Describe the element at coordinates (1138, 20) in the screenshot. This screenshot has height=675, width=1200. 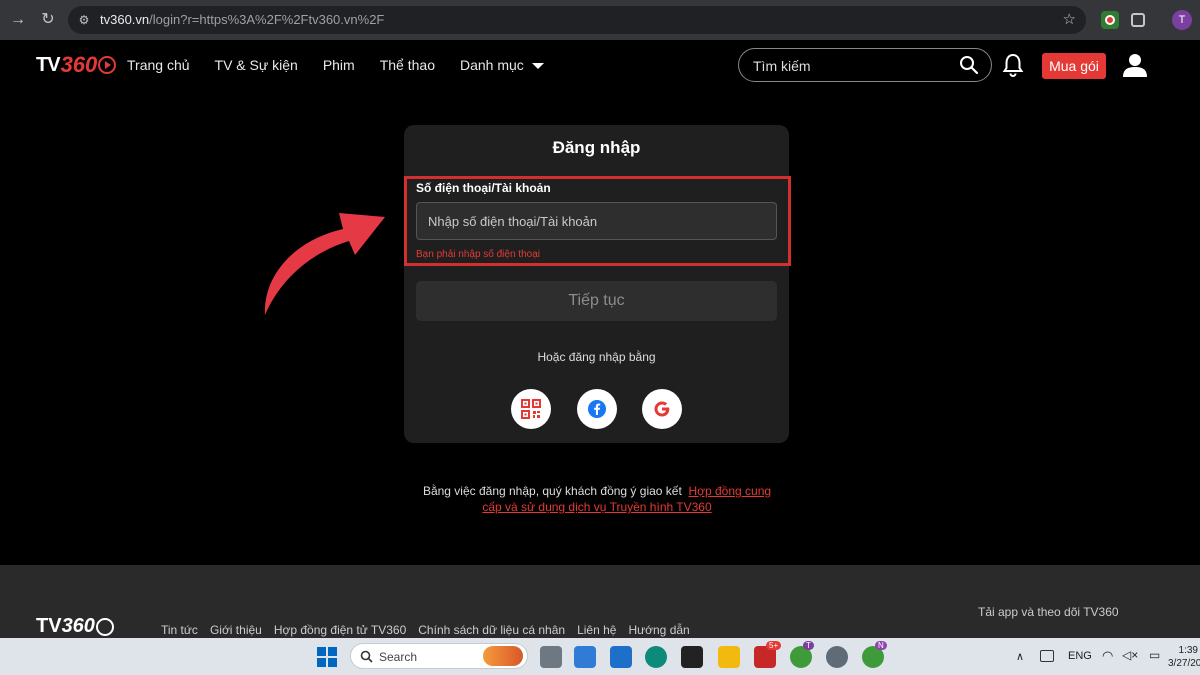
I see `extensions-puzzle-icon` at that location.